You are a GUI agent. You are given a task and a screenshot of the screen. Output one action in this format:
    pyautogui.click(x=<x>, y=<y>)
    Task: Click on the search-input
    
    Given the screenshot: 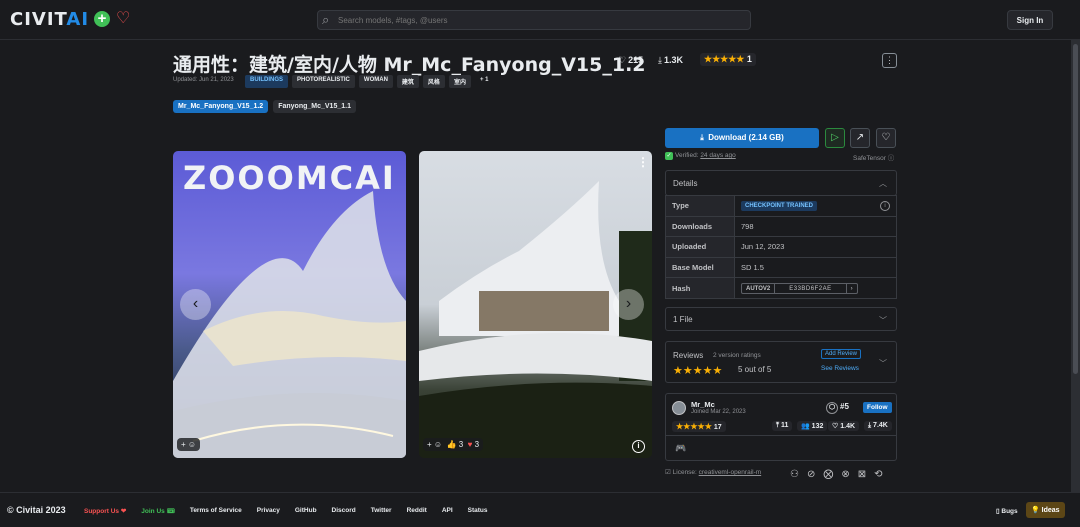 What is the action you would take?
    pyautogui.click(x=538, y=20)
    